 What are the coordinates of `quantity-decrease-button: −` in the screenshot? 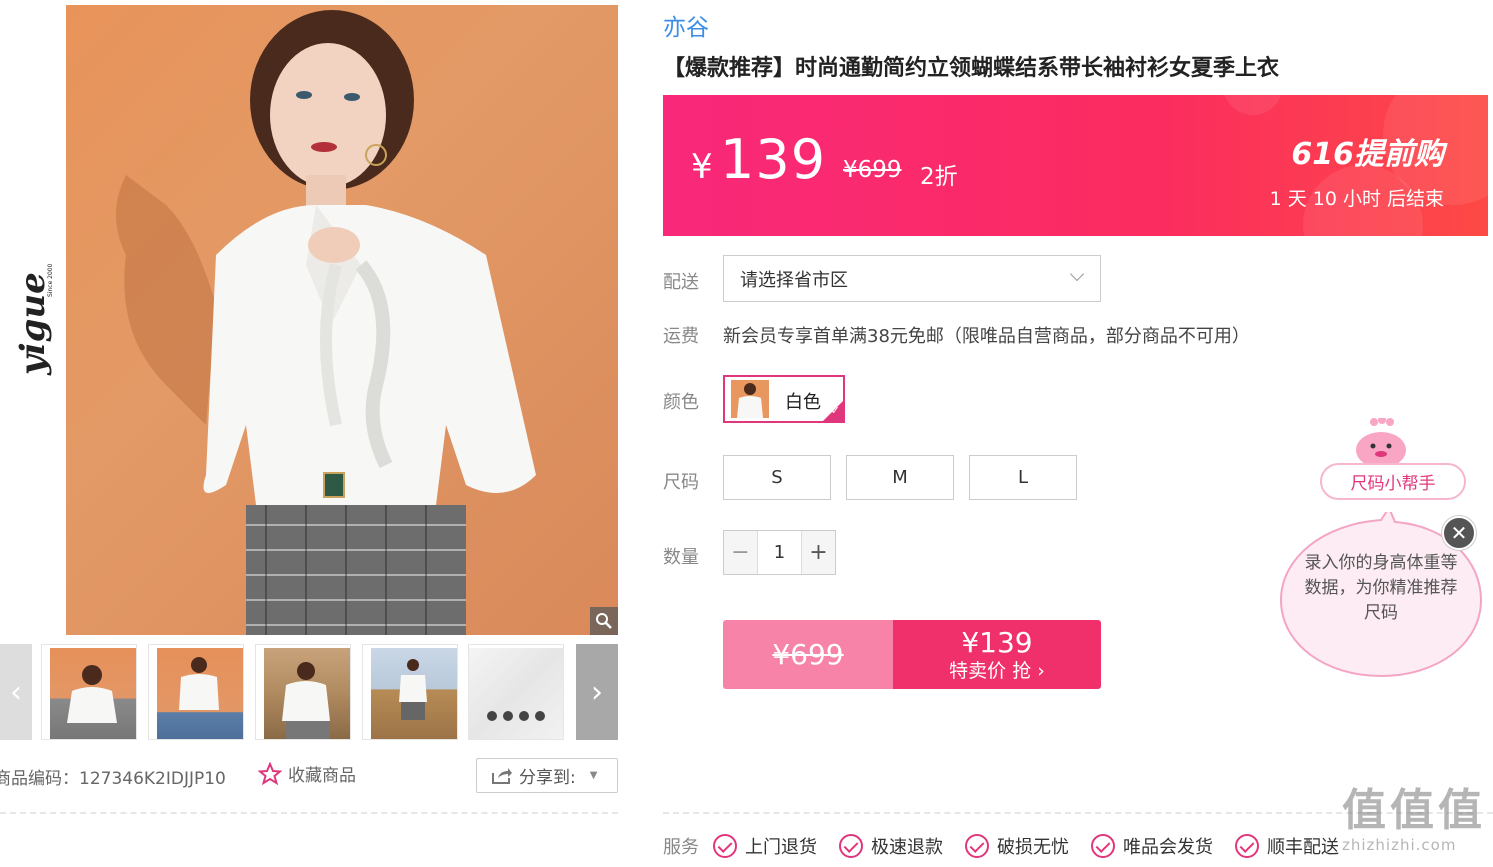 It's located at (740, 552).